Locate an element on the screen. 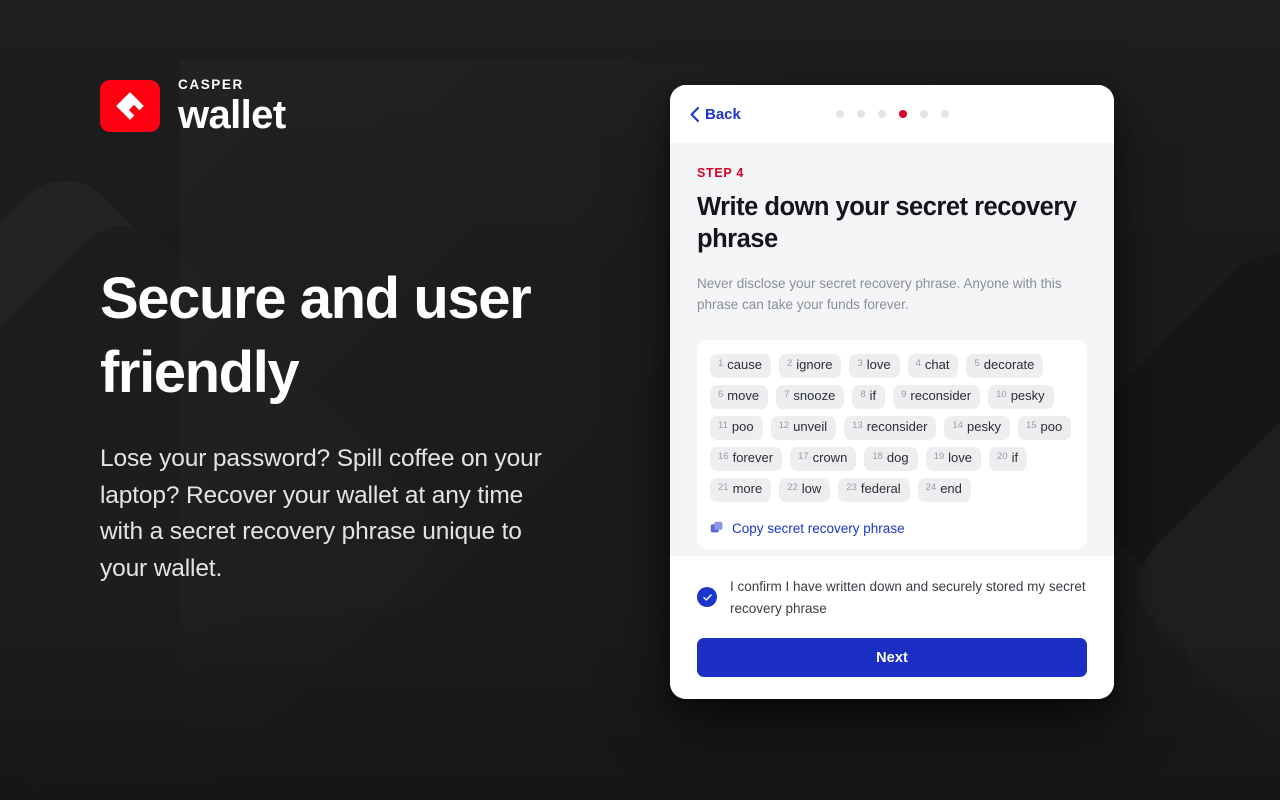 The image size is (1280, 800). back-button: Back is located at coordinates (715, 114).